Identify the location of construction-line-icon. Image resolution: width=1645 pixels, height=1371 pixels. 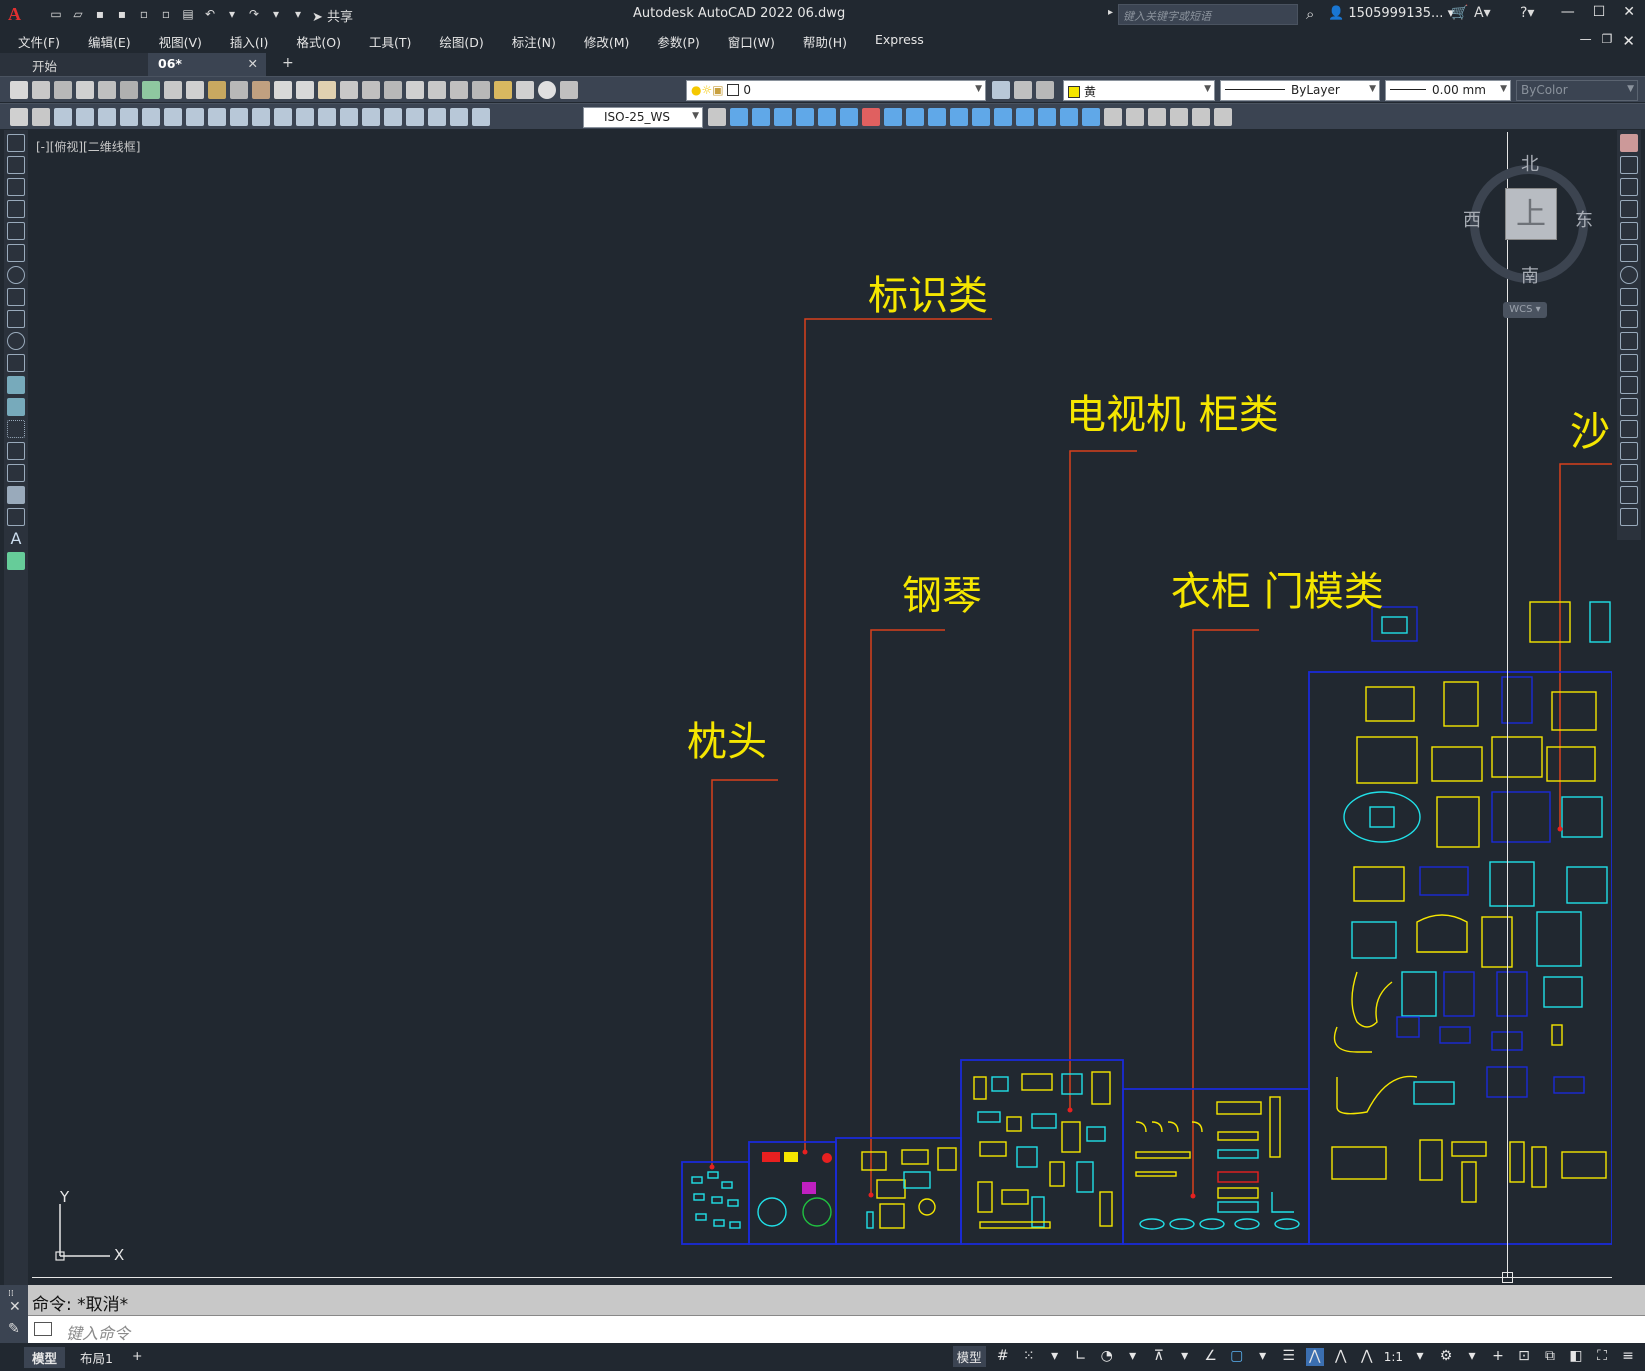
(16, 165).